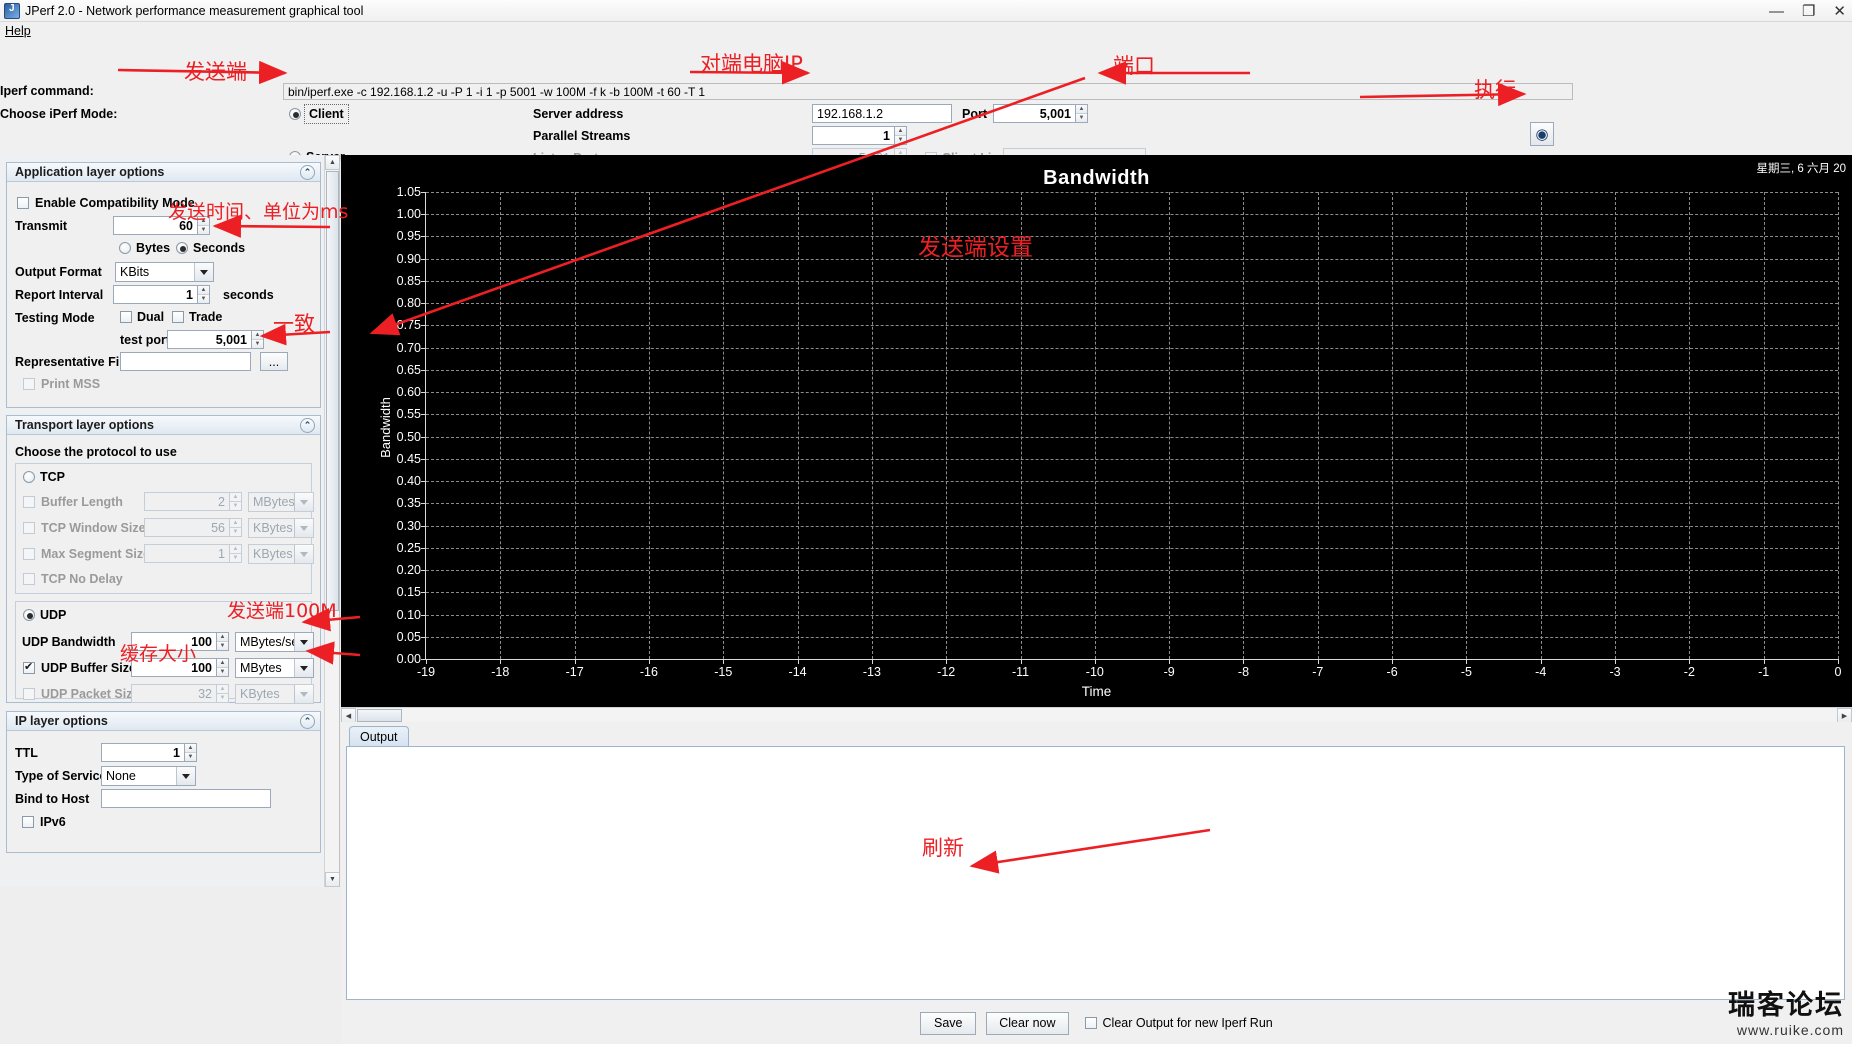 The height and width of the screenshot is (1044, 1852). I want to click on ubs-spin-up: ▲, so click(222, 663).